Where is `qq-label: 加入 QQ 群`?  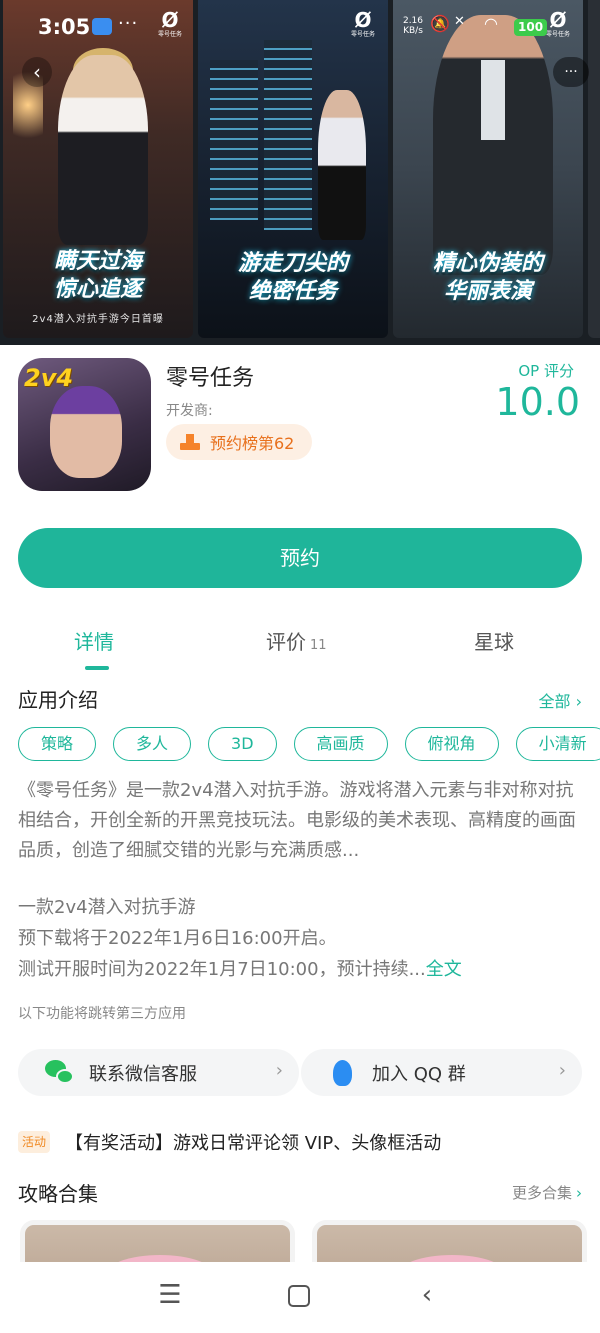 qq-label: 加入 QQ 群 is located at coordinates (419, 1074).